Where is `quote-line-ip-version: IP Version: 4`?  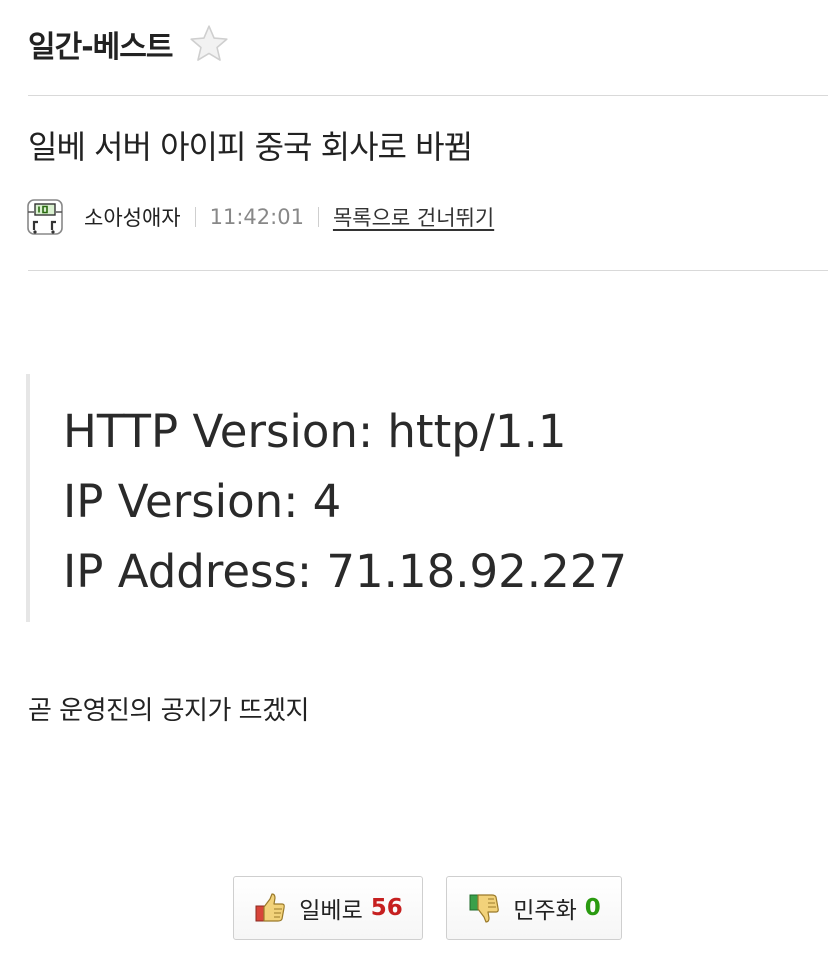
quote-line-ip-version: IP Version: 4 is located at coordinates (202, 501).